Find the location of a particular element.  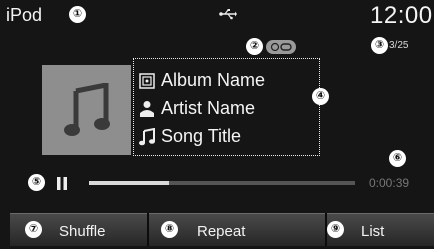

callout-6: ⑥ is located at coordinates (397, 158).